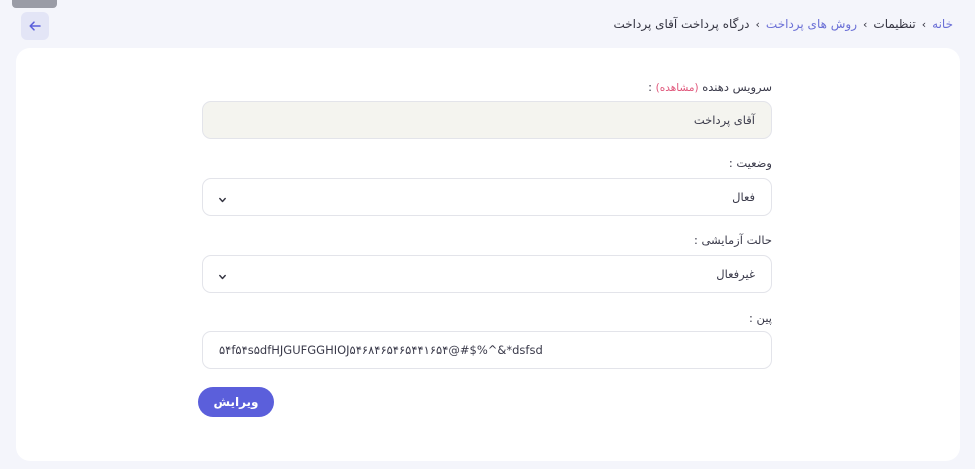 The width and height of the screenshot is (975, 469). I want to click on status-select: فعال, so click(487, 197).